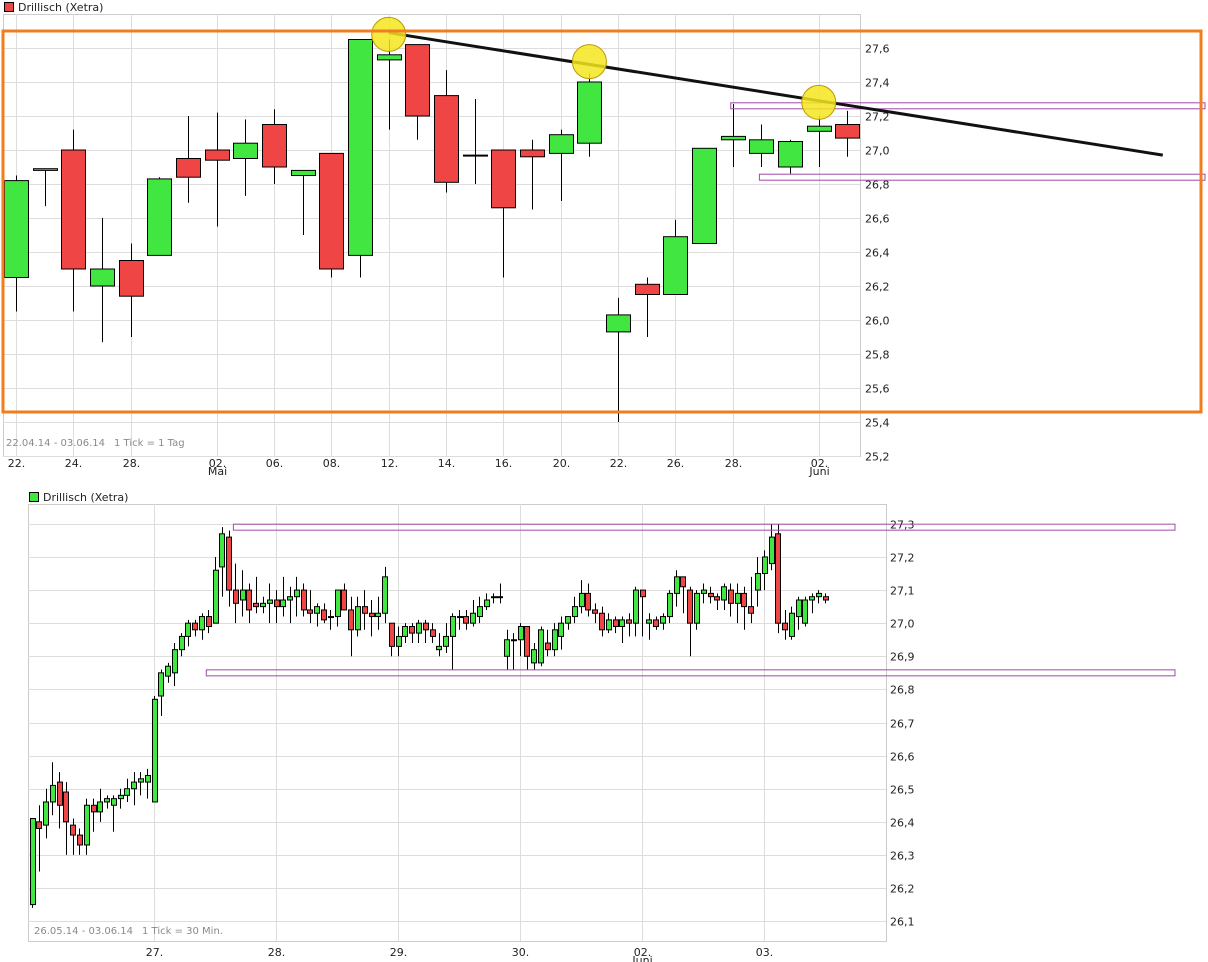 The height and width of the screenshot is (962, 1208). Describe the element at coordinates (17, 463) in the screenshot. I see `x-tick-label: 22.` at that location.